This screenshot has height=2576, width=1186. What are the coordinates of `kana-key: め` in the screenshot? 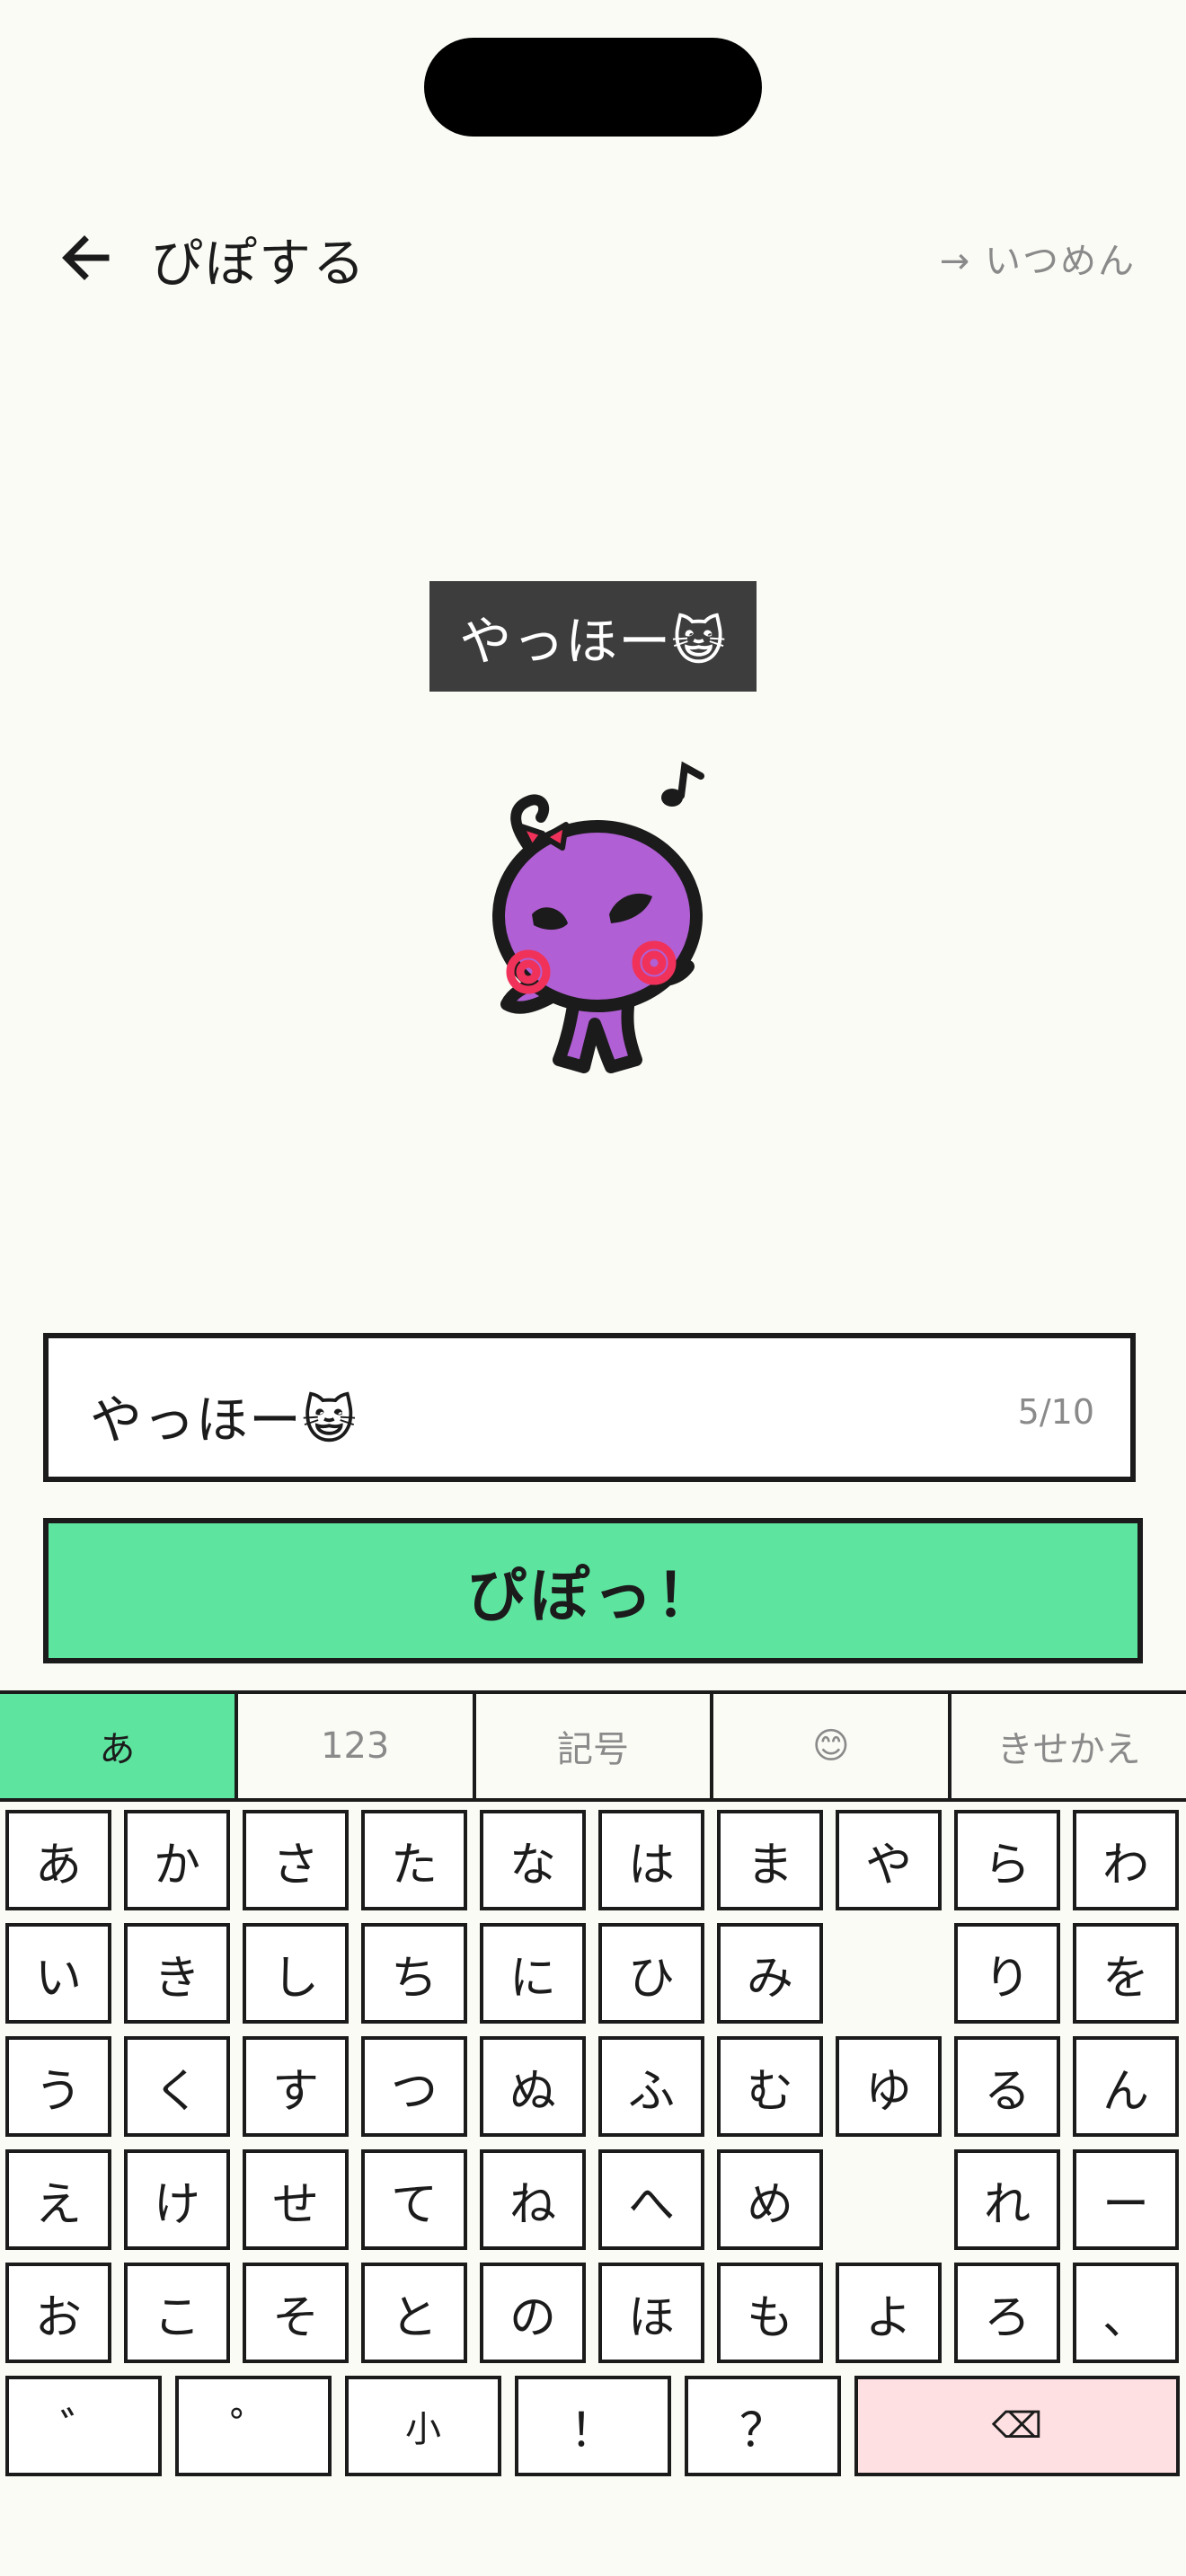 It's located at (770, 2199).